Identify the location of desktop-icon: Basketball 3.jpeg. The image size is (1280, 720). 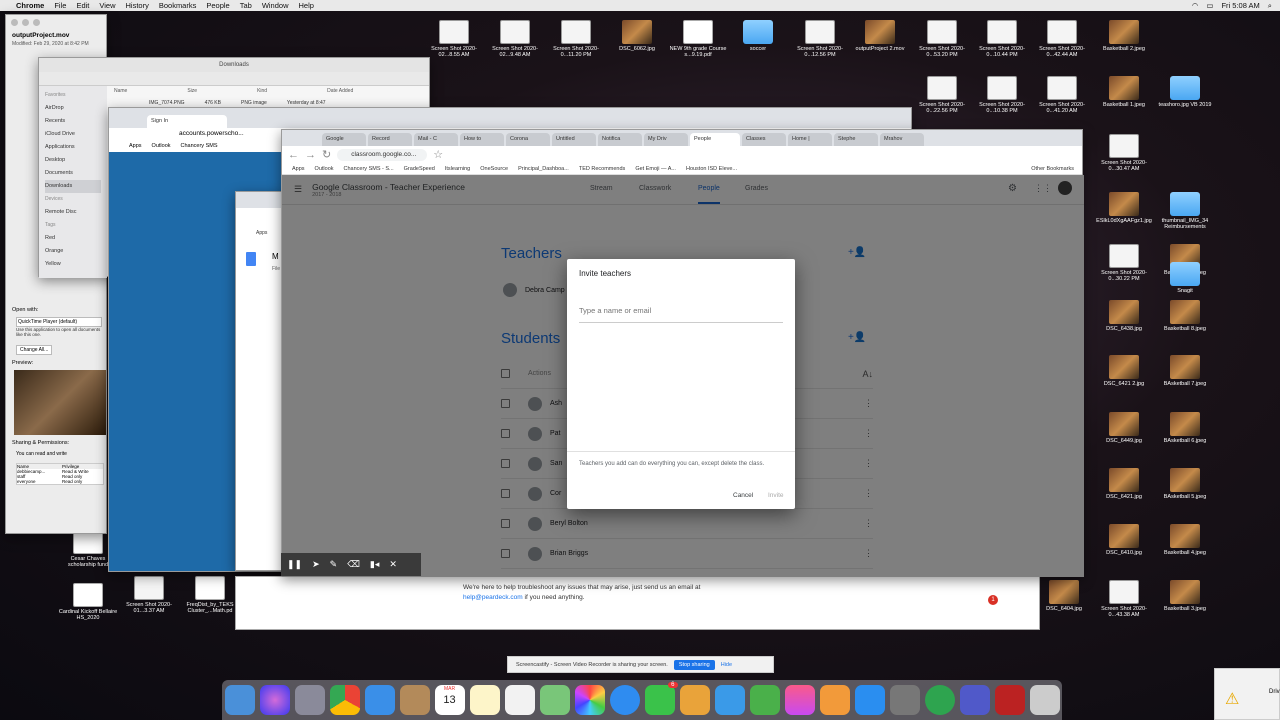
(1185, 596).